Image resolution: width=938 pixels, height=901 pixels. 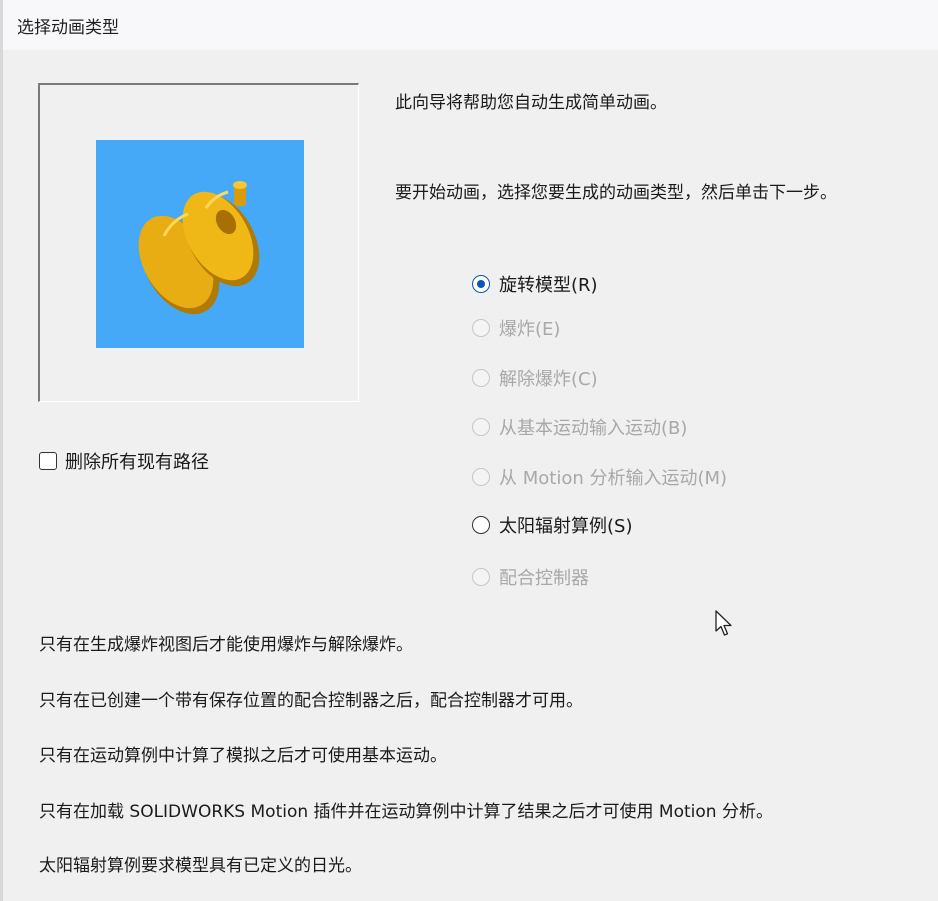 I want to click on radio-collapse: 解除爆炸(C), so click(x=535, y=378).